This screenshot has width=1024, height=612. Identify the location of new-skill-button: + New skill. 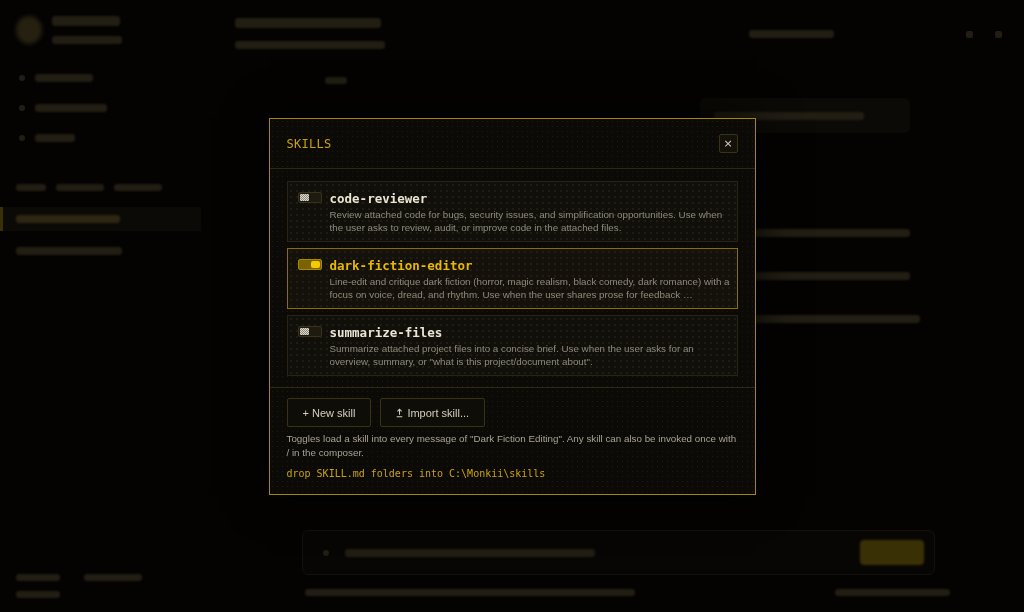
(329, 412).